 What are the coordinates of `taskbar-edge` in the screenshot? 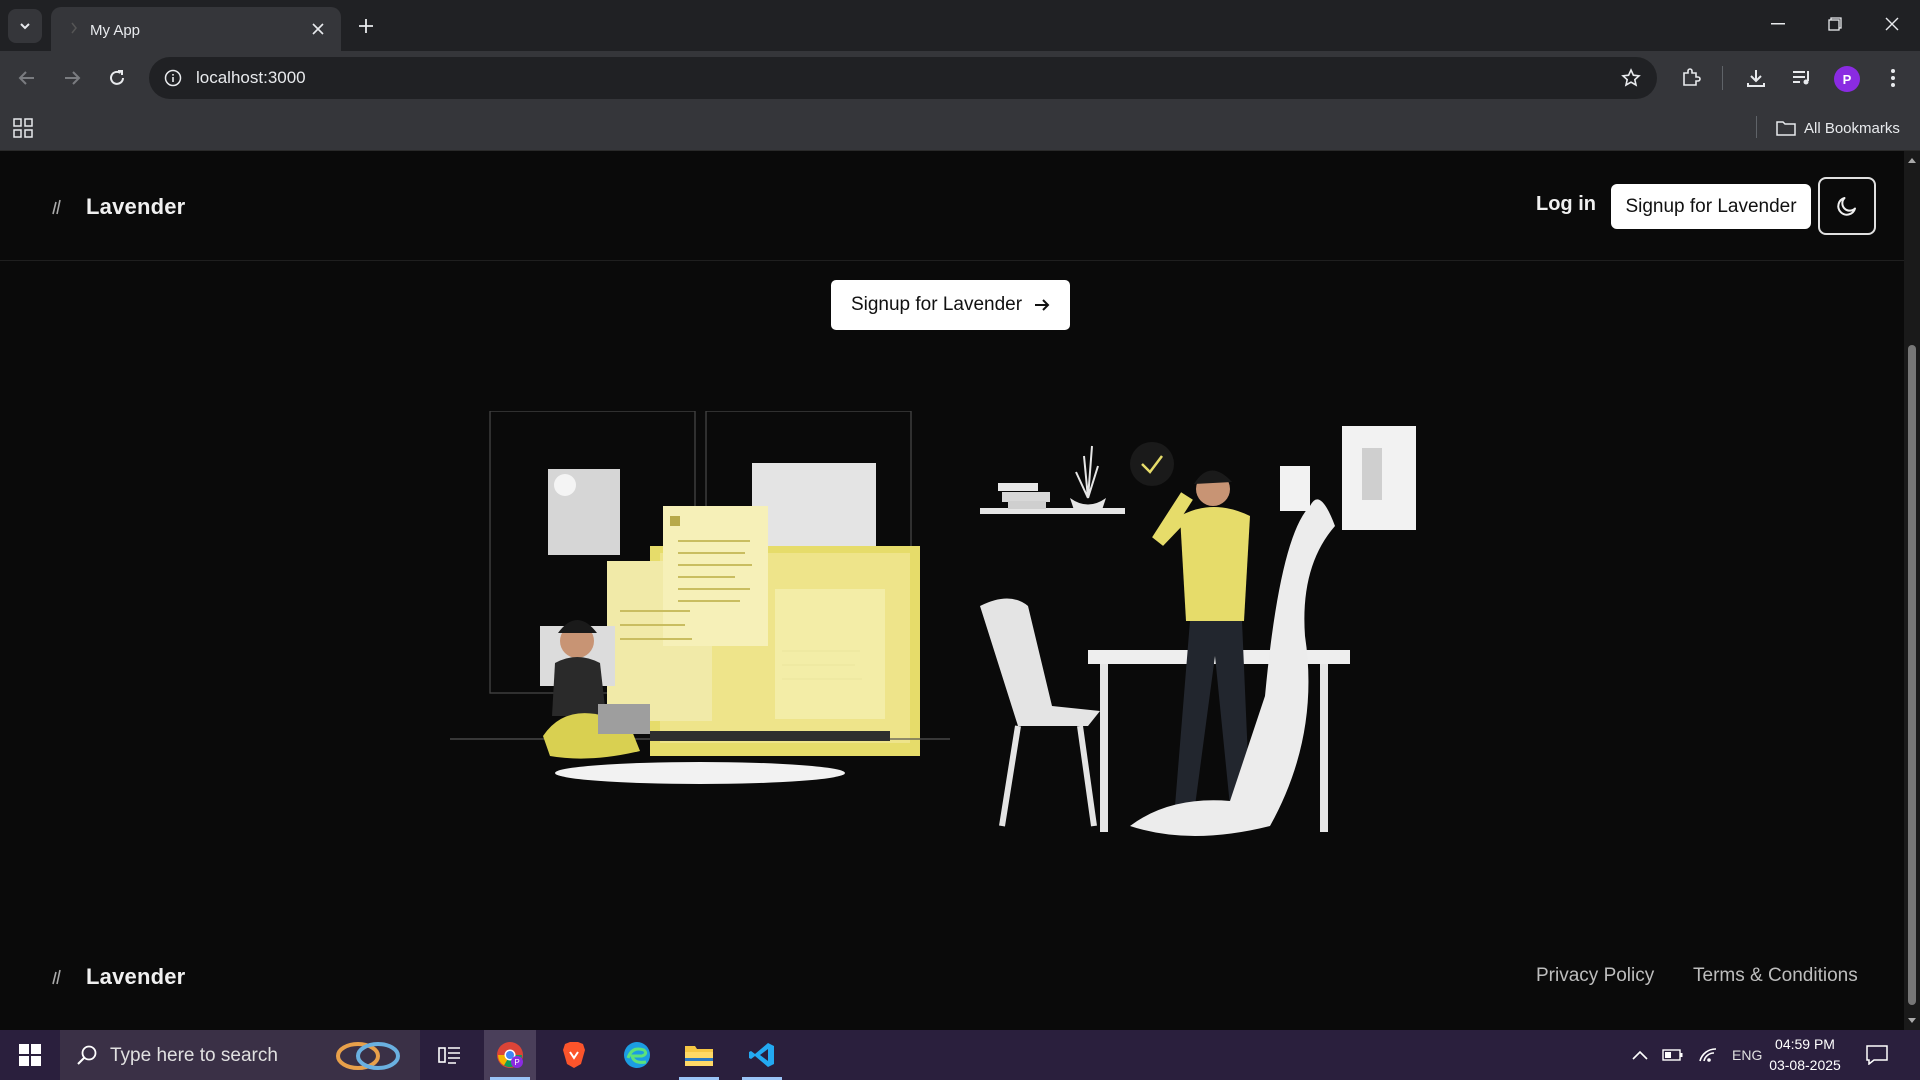 It's located at (637, 1055).